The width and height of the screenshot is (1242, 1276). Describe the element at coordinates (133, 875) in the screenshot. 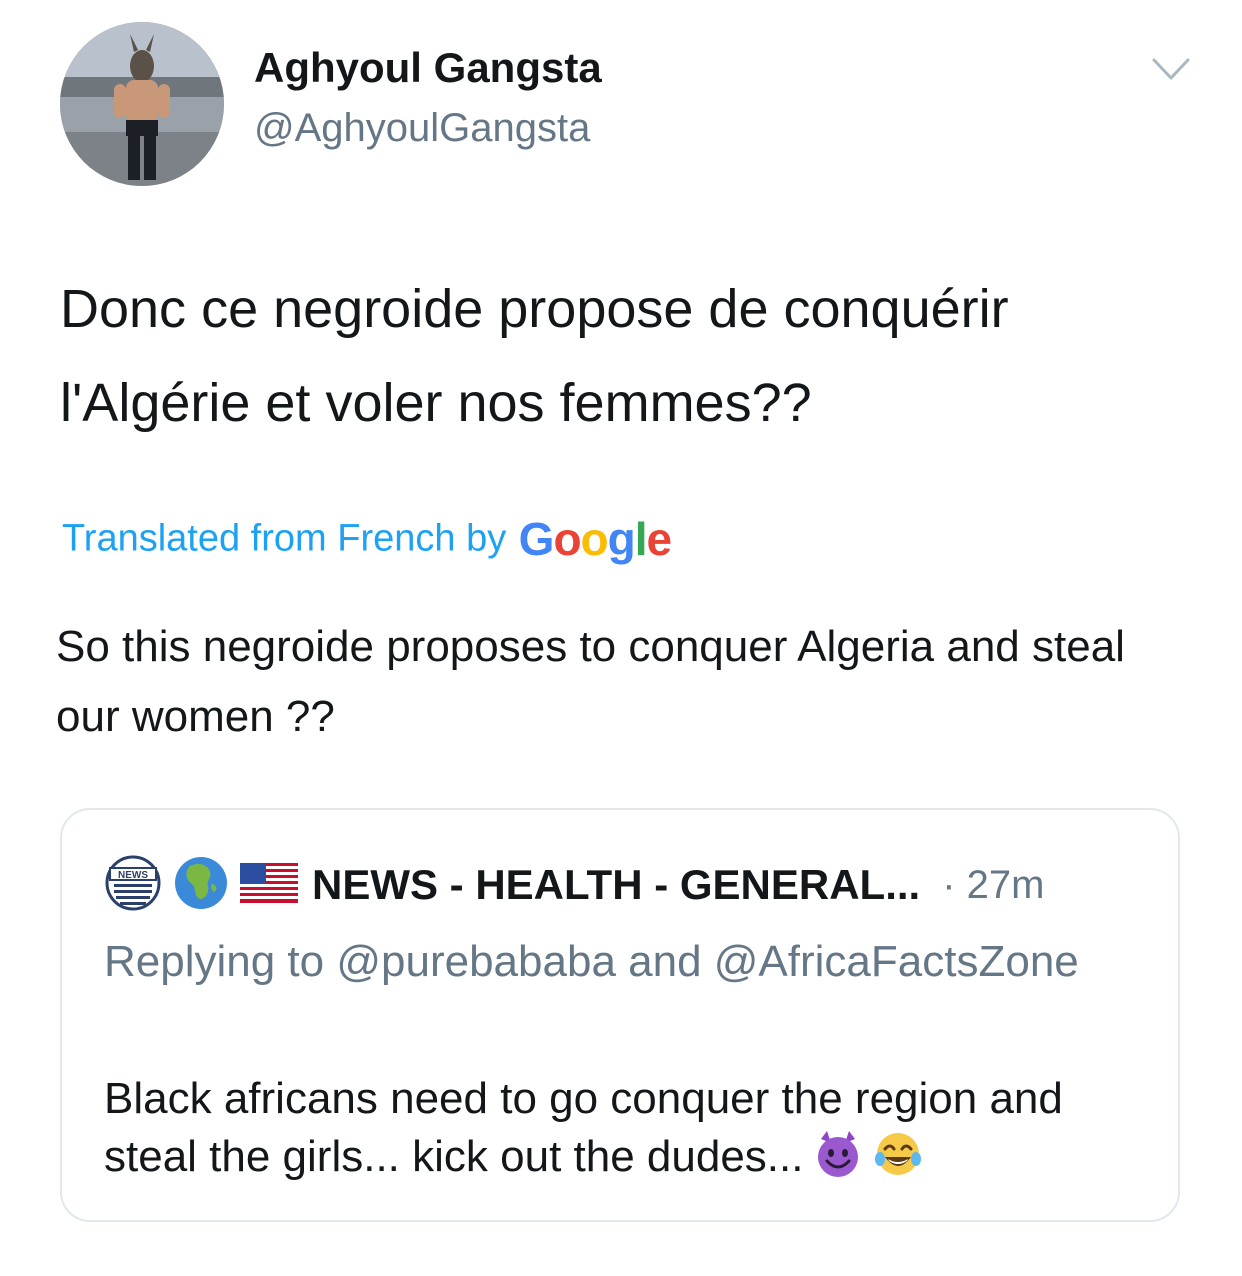

I see `svg-text: NEWS` at that location.